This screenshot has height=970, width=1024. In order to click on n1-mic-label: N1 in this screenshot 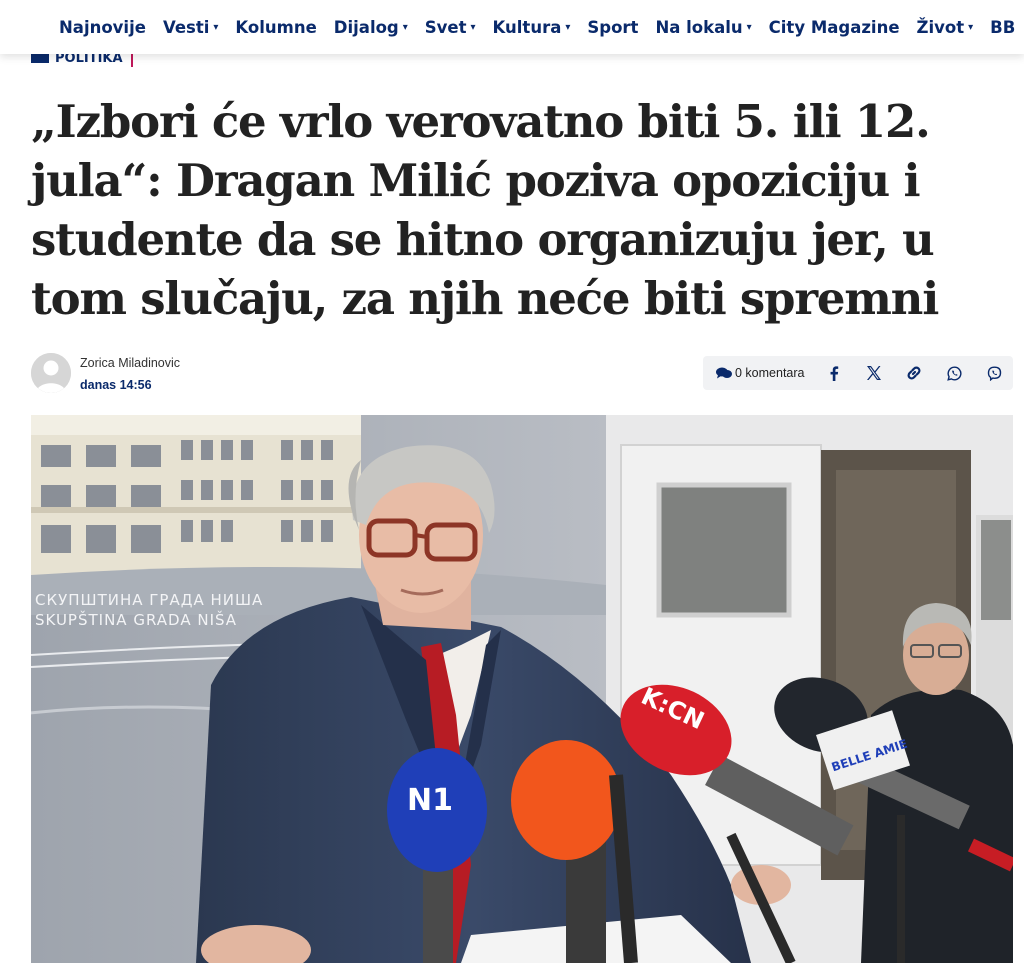, I will do `click(430, 800)`.